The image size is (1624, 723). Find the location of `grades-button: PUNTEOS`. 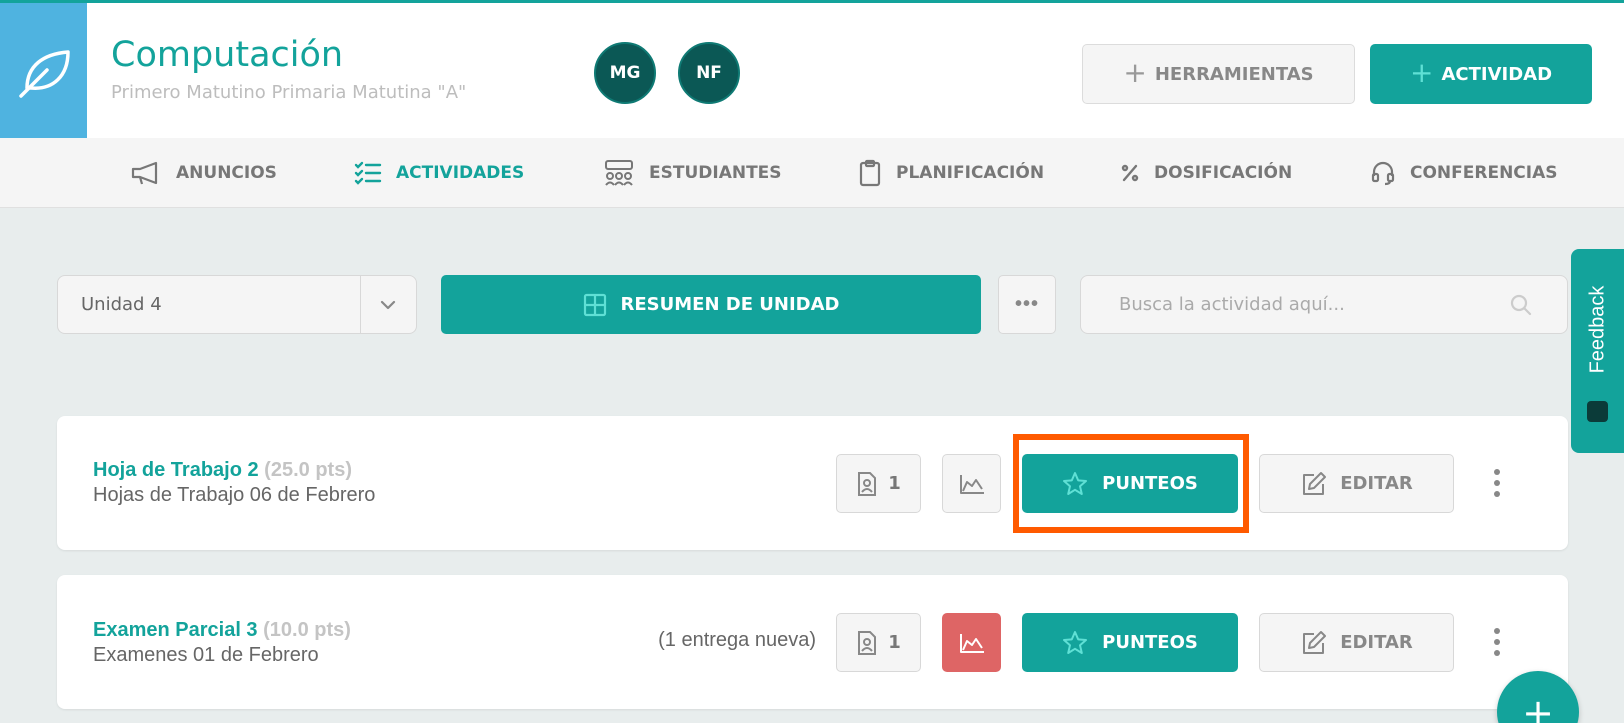

grades-button: PUNTEOS is located at coordinates (1130, 642).